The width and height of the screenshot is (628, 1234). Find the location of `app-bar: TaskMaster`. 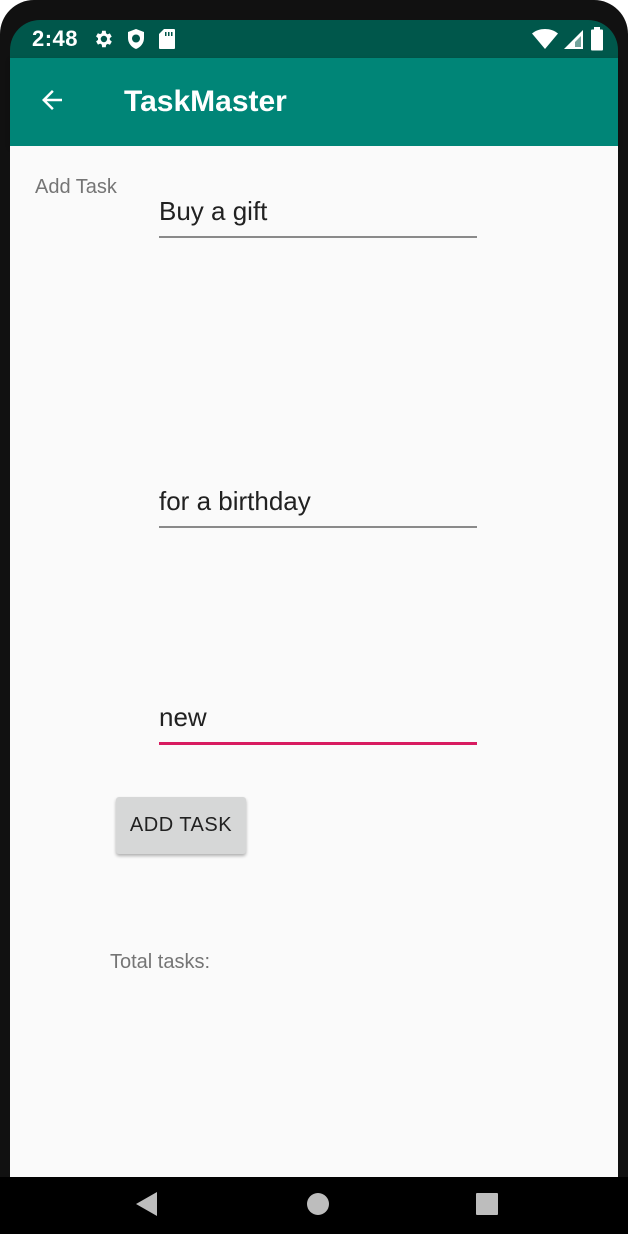

app-bar: TaskMaster is located at coordinates (314, 102).